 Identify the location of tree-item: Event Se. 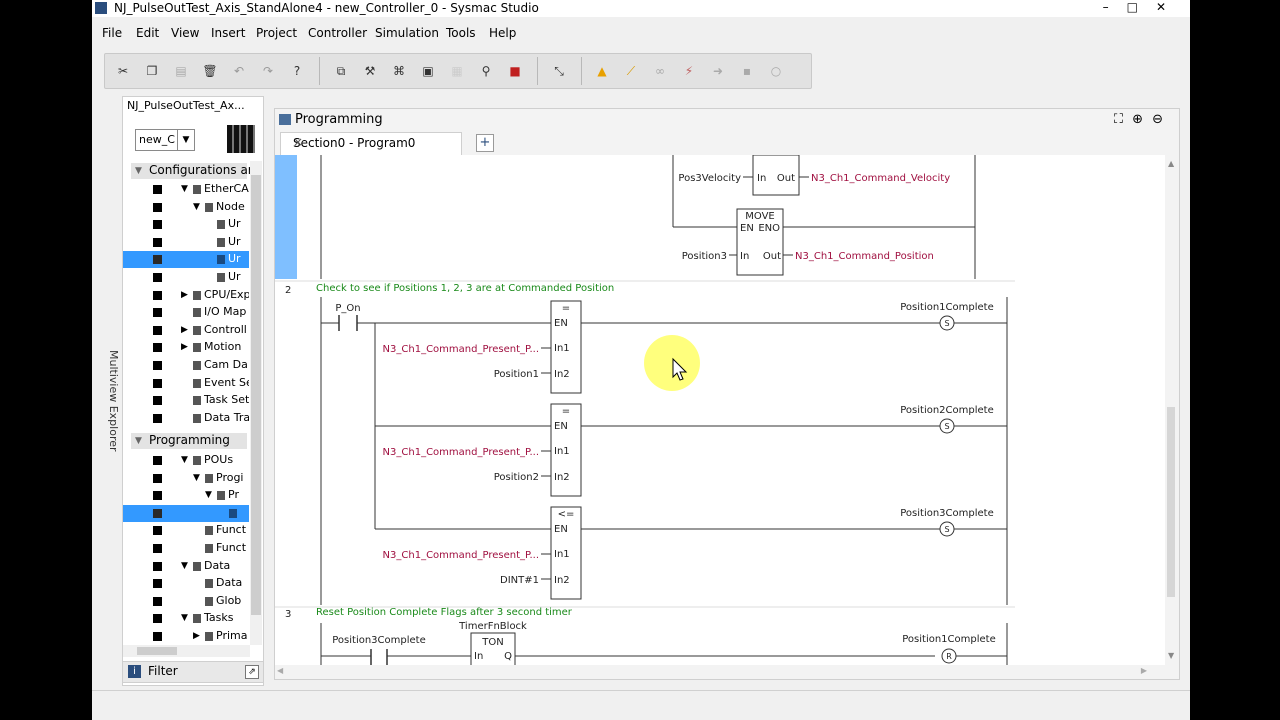
(186, 383).